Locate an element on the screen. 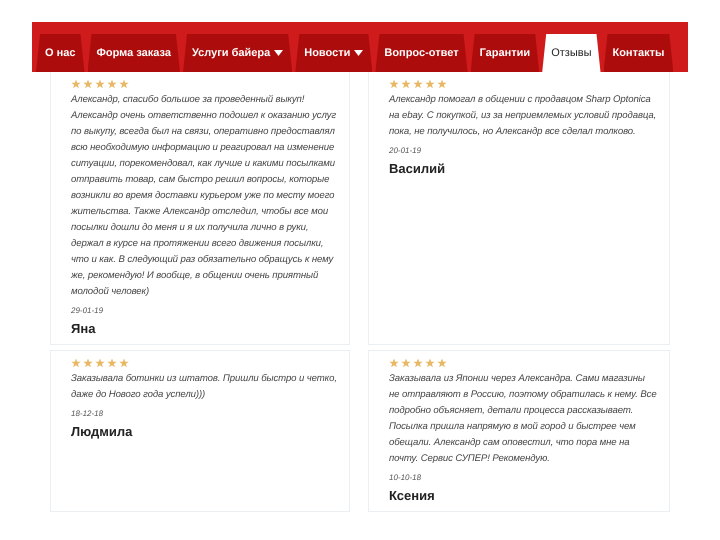 The height and width of the screenshot is (540, 720). review-author: Людмила is located at coordinates (102, 431).